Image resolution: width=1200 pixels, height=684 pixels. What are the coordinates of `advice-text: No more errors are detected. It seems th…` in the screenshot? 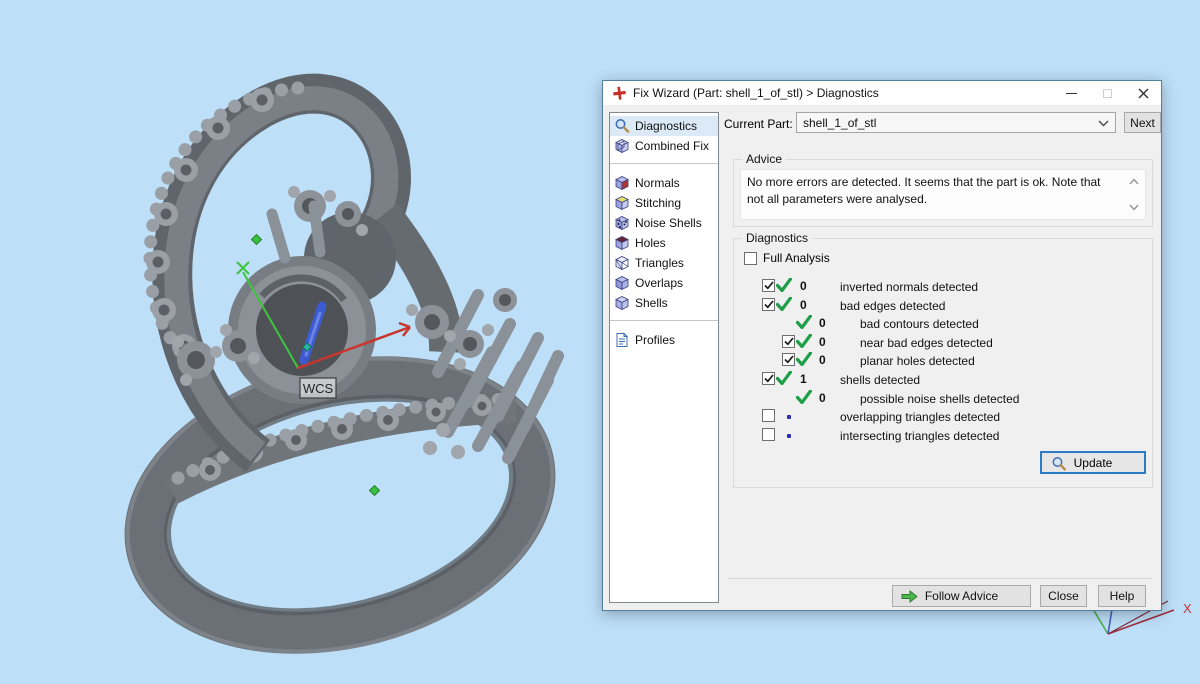 It's located at (924, 190).